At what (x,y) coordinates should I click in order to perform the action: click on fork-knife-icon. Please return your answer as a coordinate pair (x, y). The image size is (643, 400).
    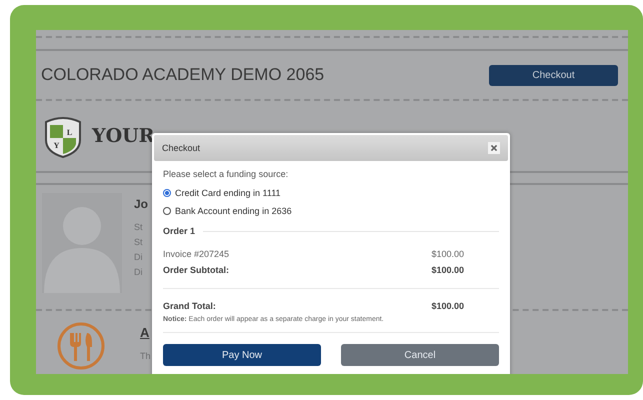
    Looking at the image, I should click on (81, 346).